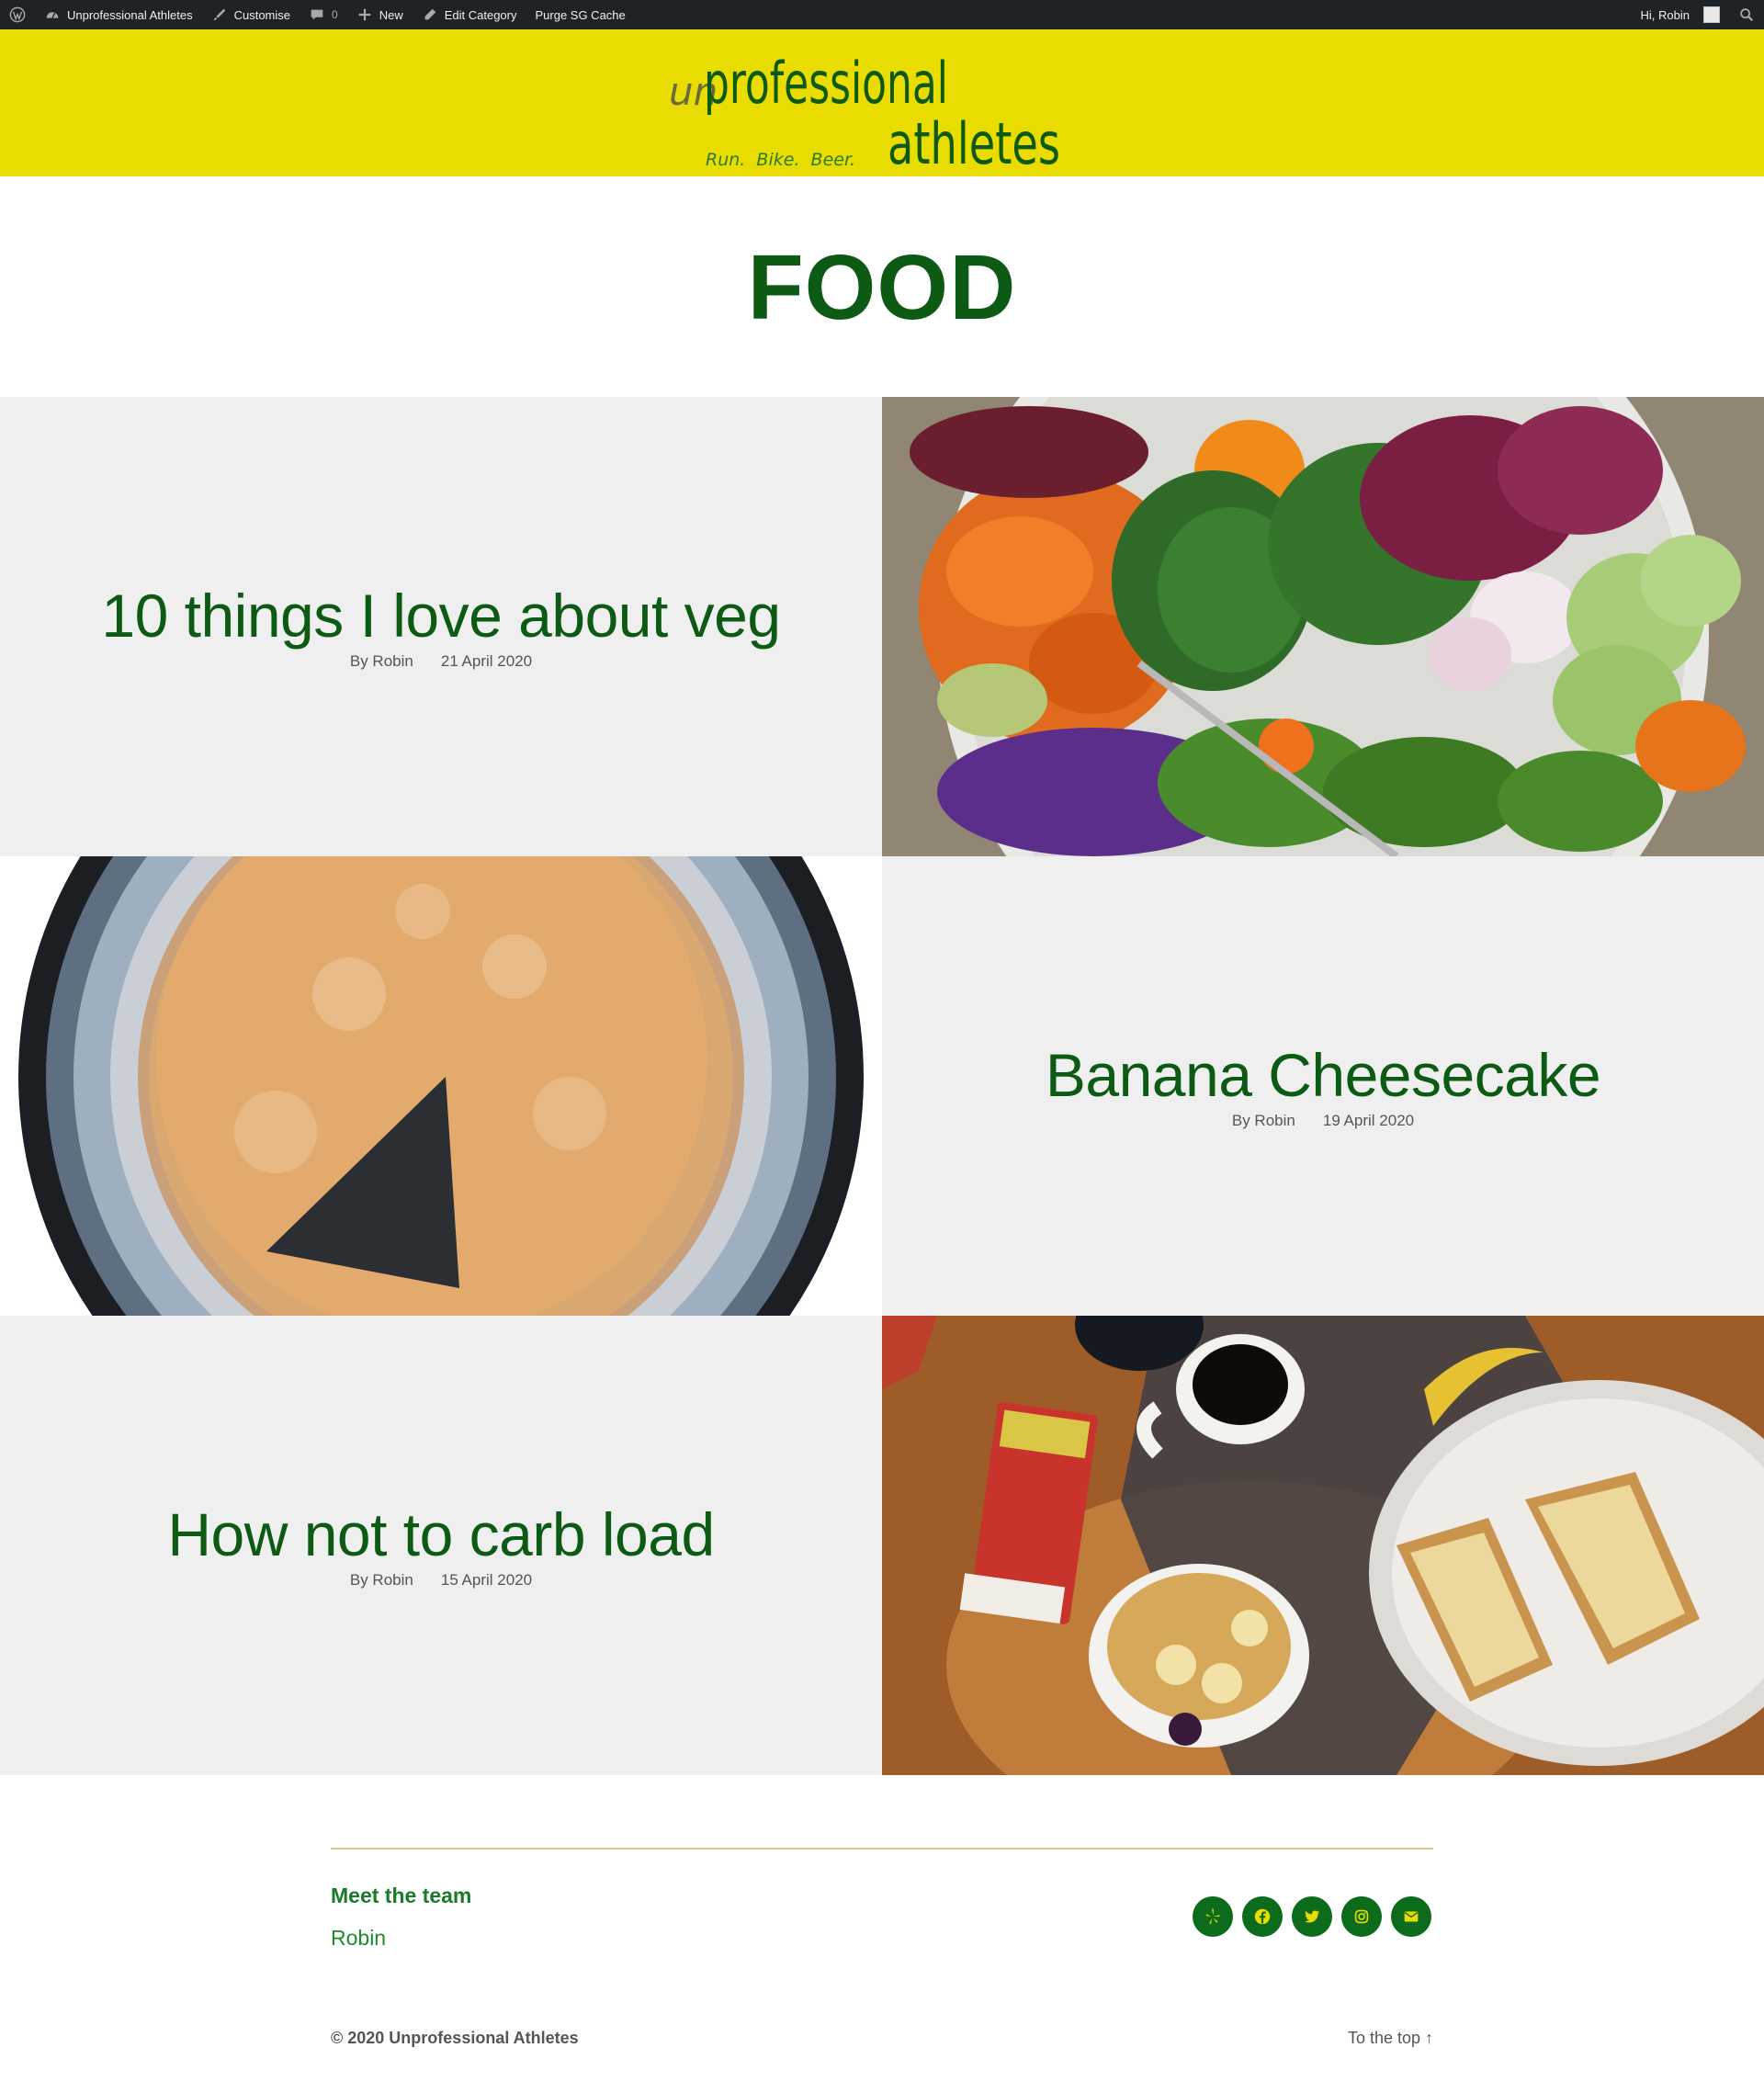 Image resolution: width=1764 pixels, height=2093 pixels. I want to click on page-title: FOOD, so click(882, 288).